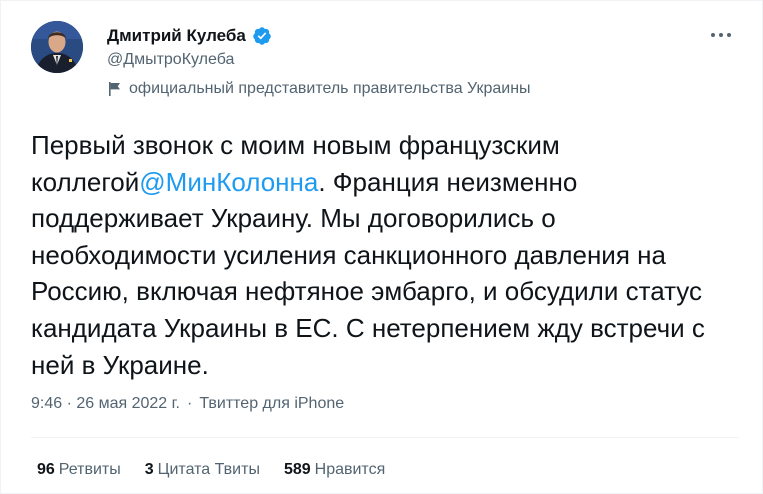 The height and width of the screenshot is (494, 763). I want to click on likes-label: Нравится, so click(350, 469).